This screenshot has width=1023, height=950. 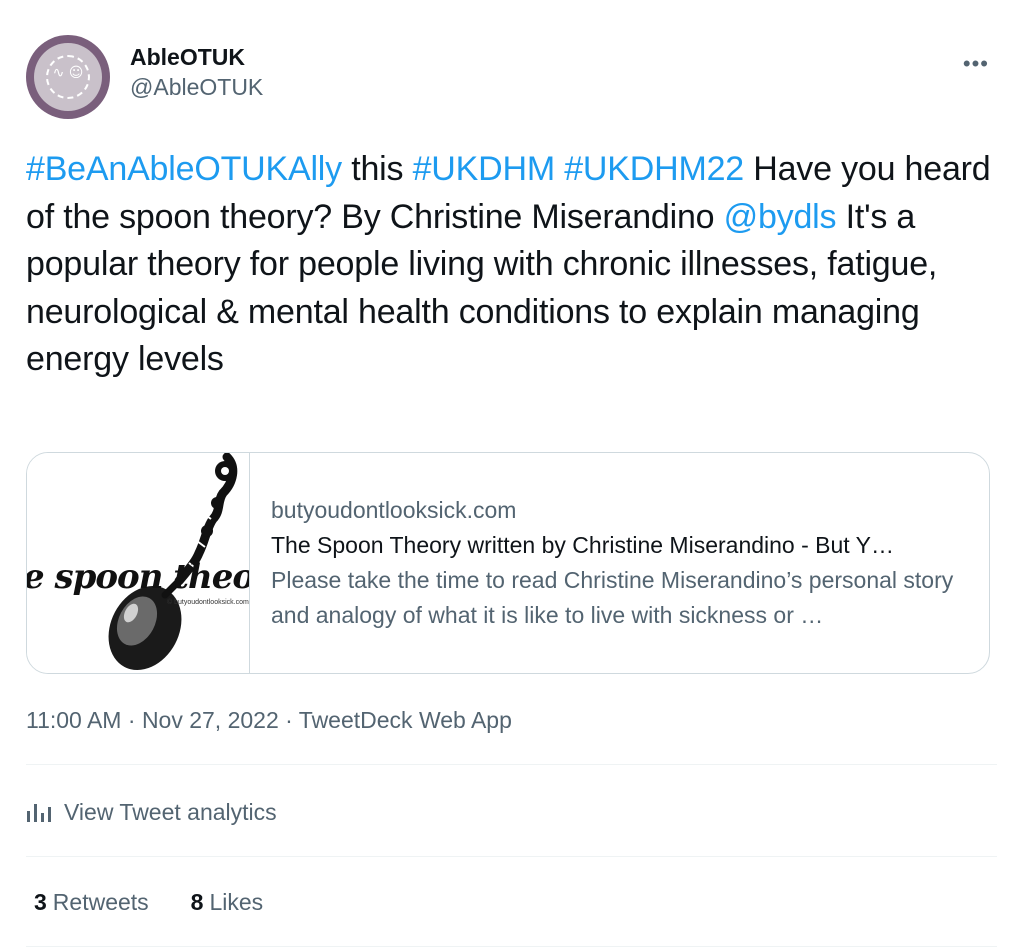 I want to click on avatar-logo-icon: ∿ ☺, so click(x=68, y=77).